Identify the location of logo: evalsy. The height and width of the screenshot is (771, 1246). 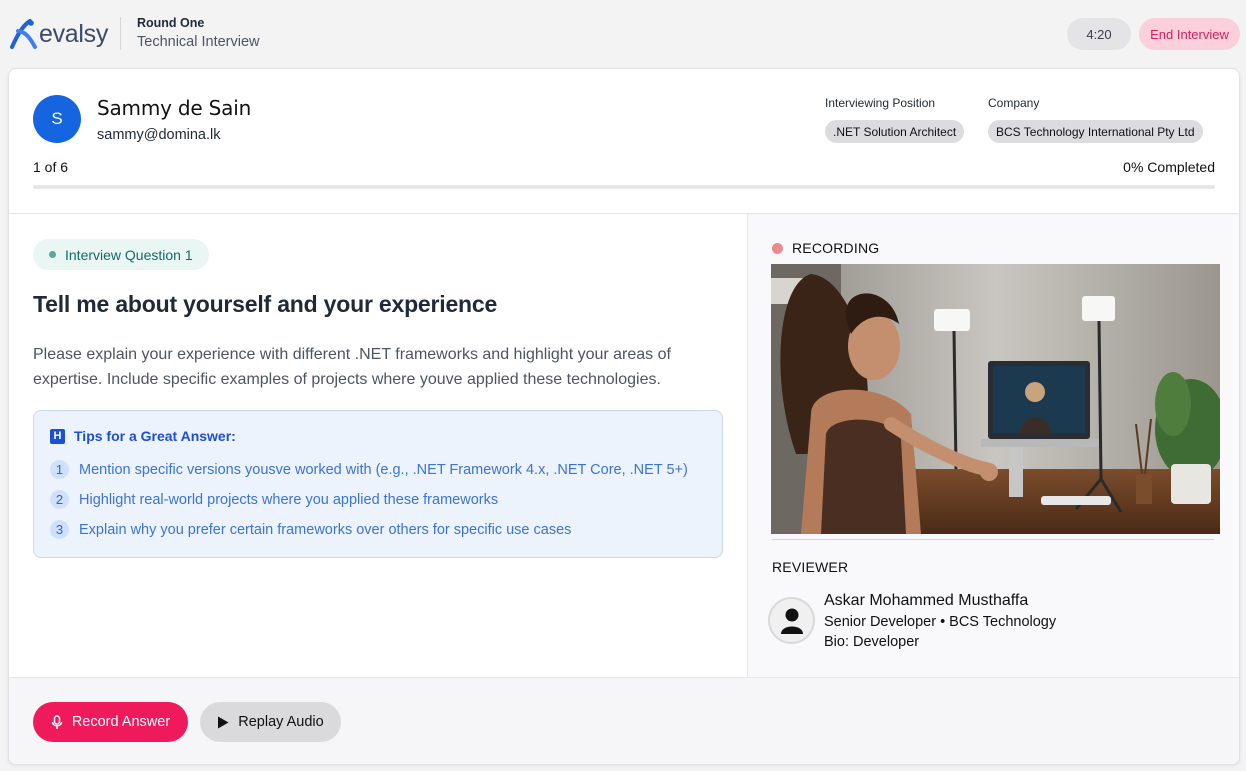
(58, 34).